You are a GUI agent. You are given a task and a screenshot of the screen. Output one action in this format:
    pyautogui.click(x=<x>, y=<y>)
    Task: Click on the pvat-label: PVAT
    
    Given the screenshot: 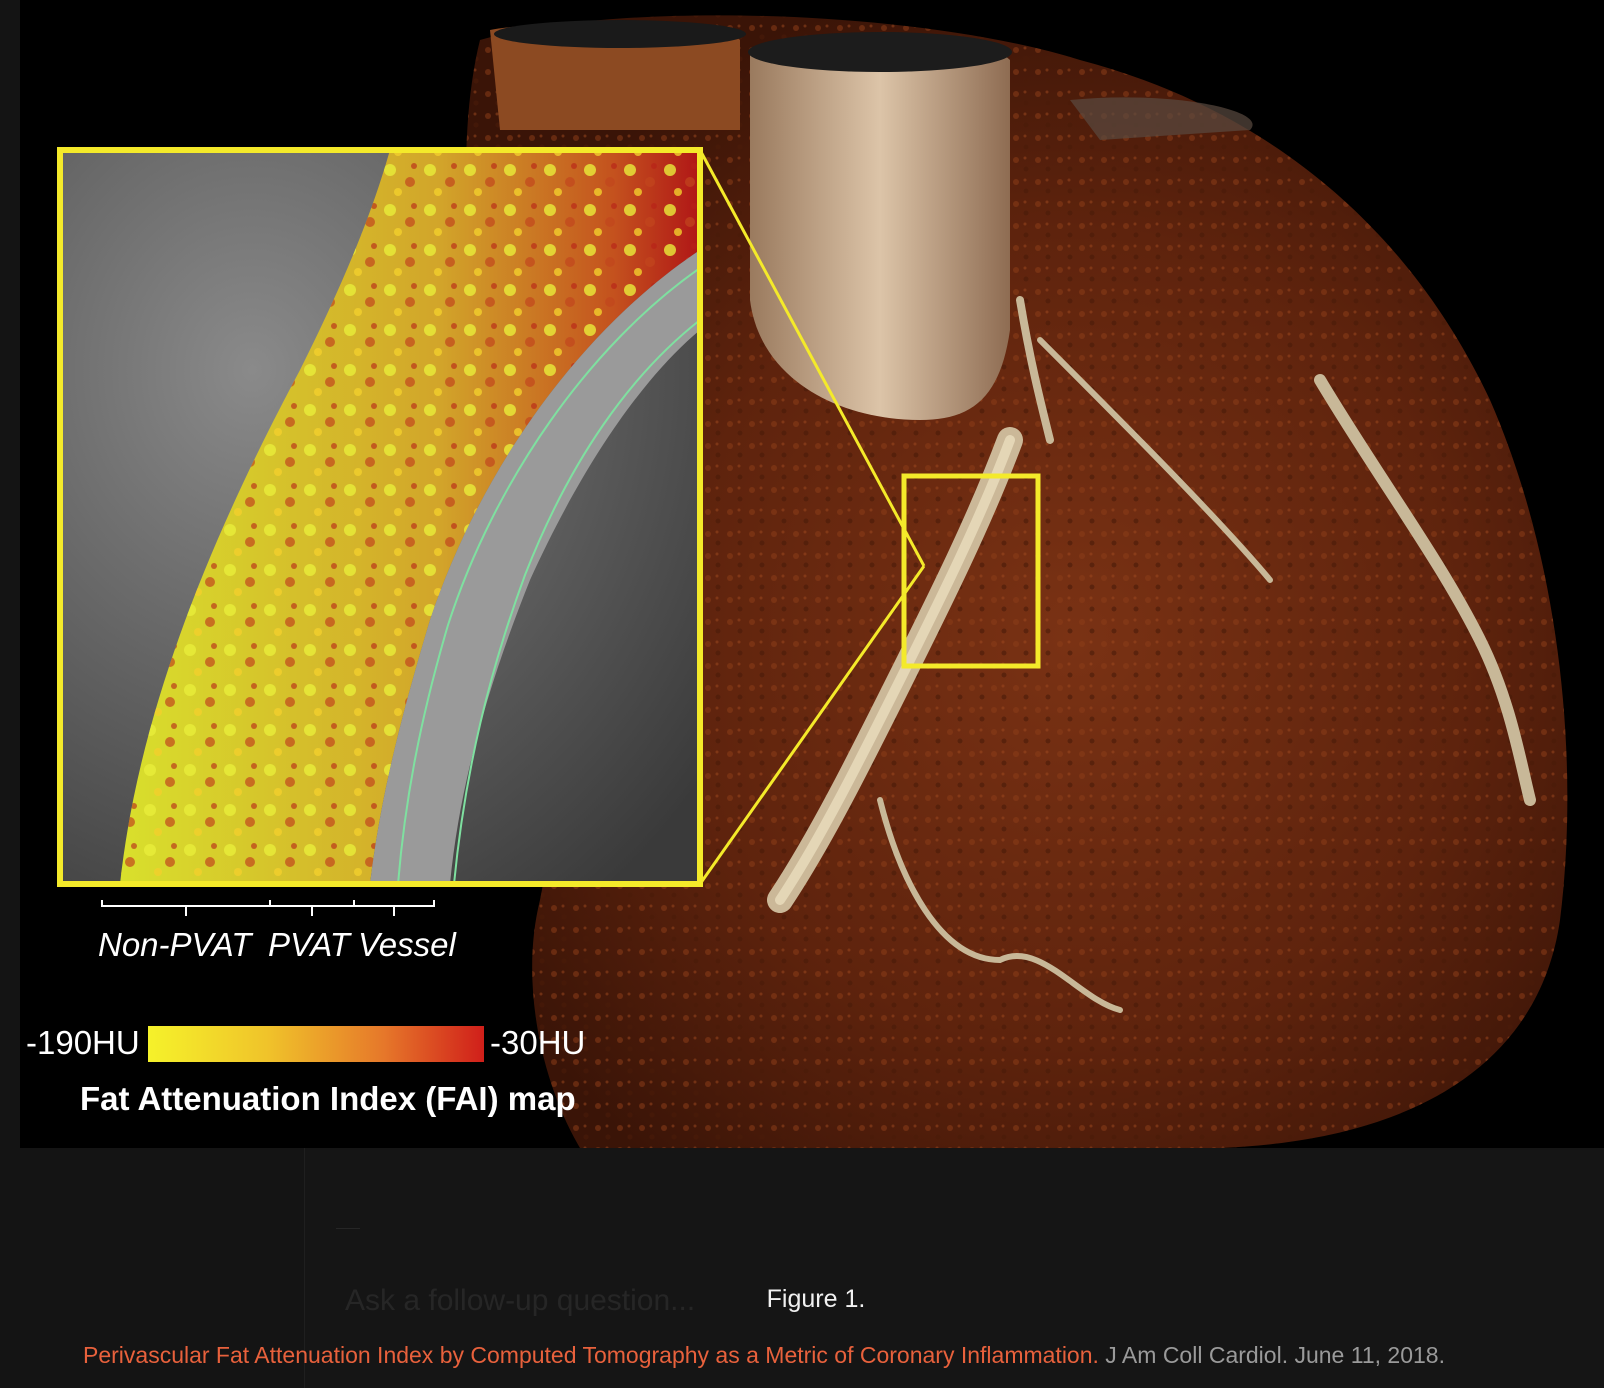 What is the action you would take?
    pyautogui.click(x=310, y=944)
    